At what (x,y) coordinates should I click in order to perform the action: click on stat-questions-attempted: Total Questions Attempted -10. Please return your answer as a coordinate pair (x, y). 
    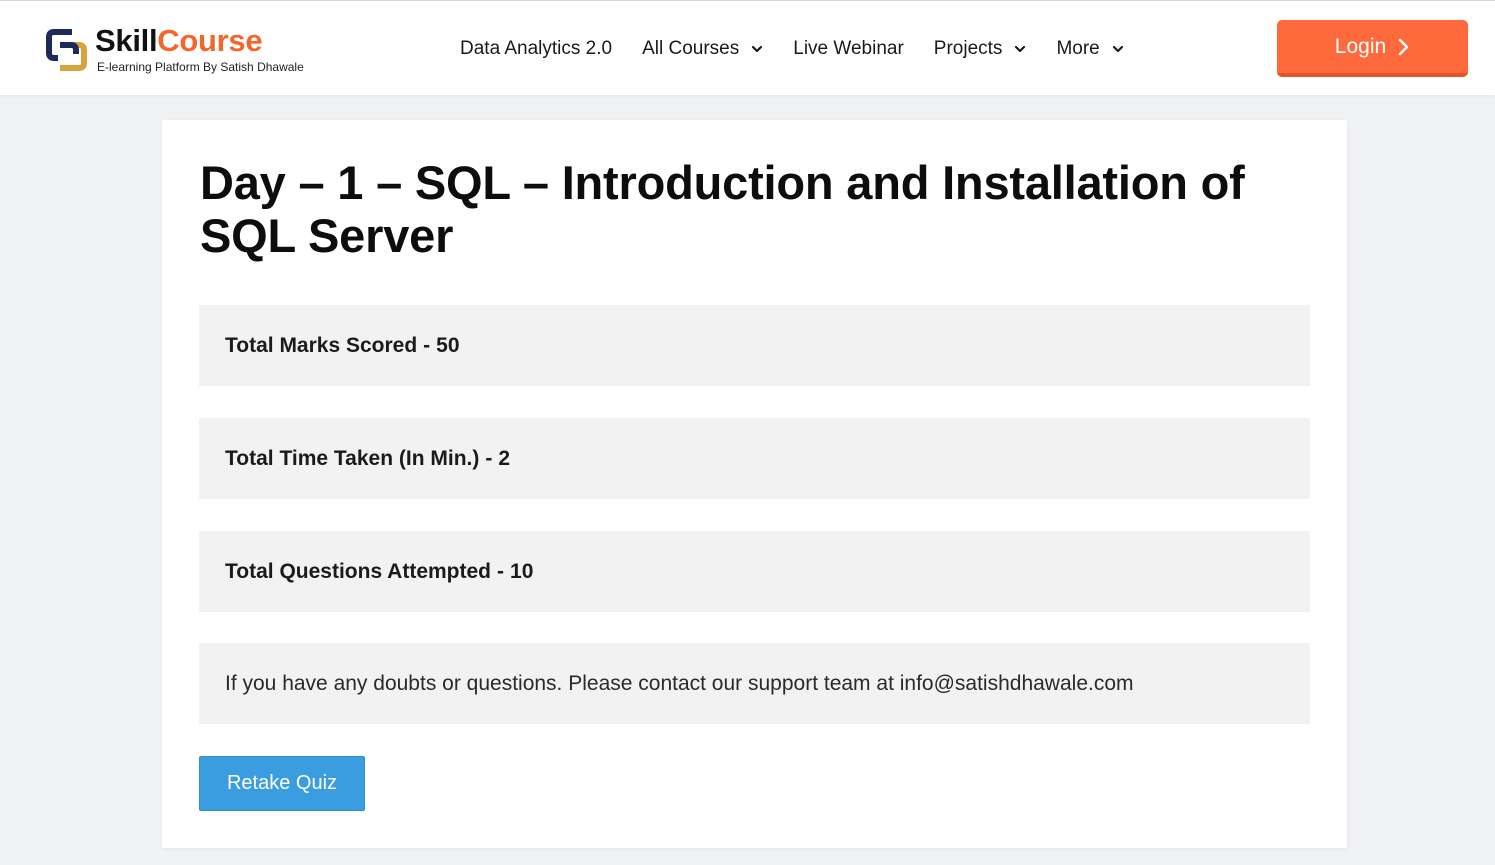
    Looking at the image, I should click on (754, 571).